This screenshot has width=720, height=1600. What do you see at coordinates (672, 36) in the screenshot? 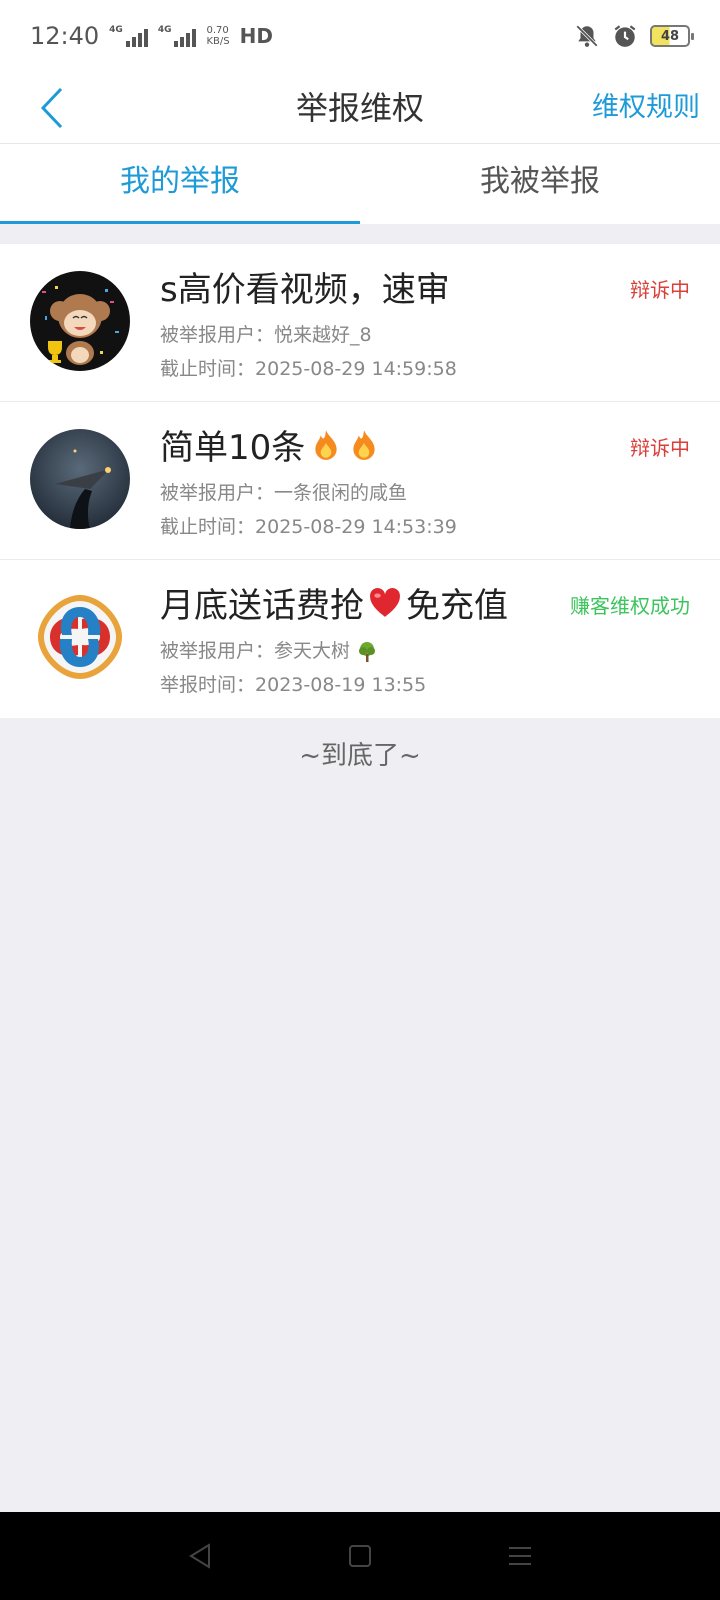
I see `battery-icon: 48` at bounding box center [672, 36].